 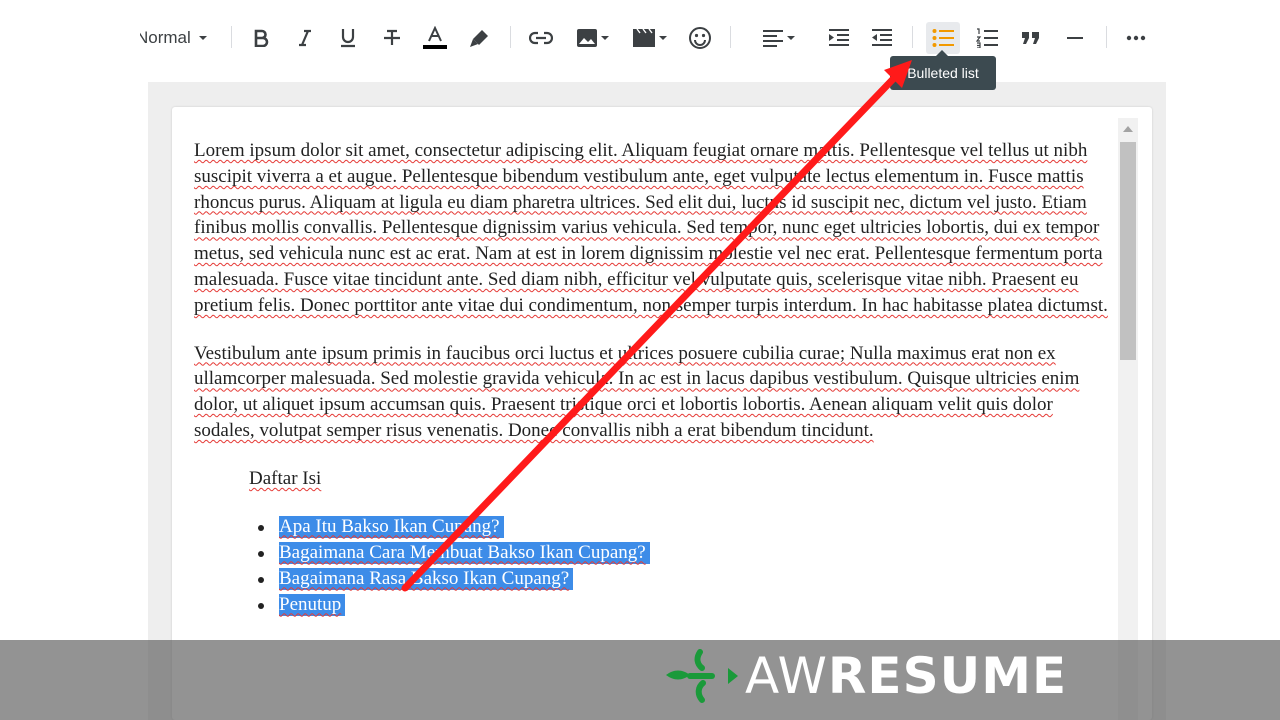 I want to click on outdent-button, so click(x=882, y=38).